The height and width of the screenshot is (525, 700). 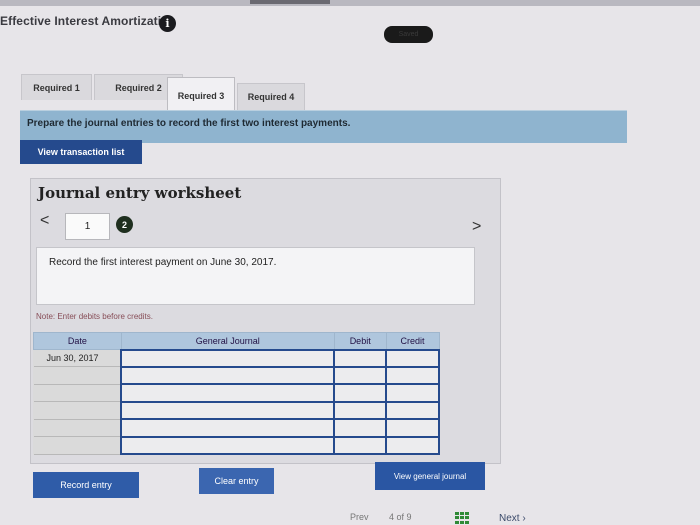 What do you see at coordinates (462, 518) in the screenshot?
I see `grid-icon` at bounding box center [462, 518].